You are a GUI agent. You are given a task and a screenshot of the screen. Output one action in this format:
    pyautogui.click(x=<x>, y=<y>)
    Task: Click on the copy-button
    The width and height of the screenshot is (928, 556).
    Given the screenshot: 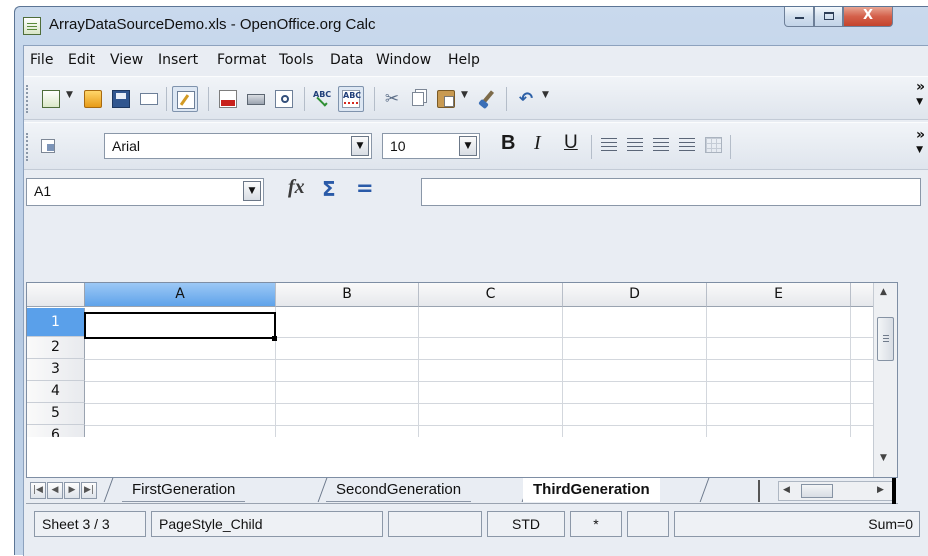 What is the action you would take?
    pyautogui.click(x=420, y=99)
    